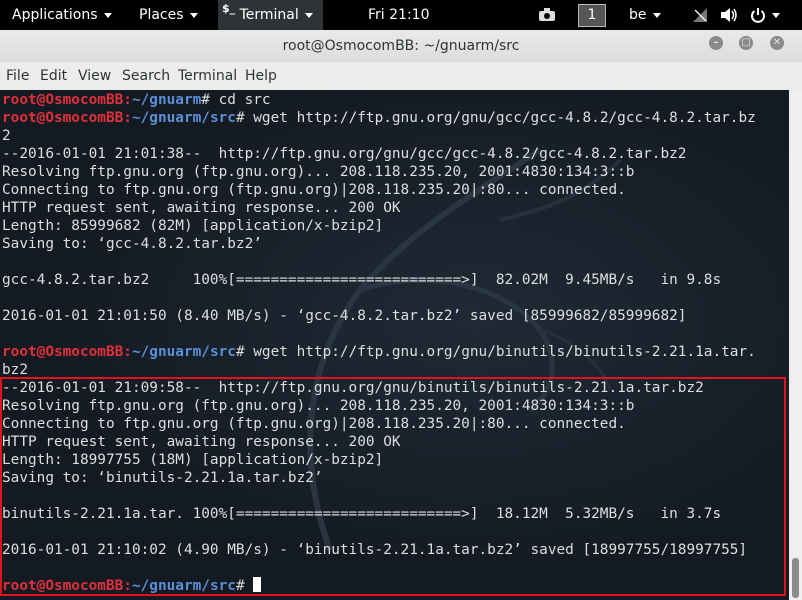 The image size is (802, 600). I want to click on power-icon, so click(758, 15).